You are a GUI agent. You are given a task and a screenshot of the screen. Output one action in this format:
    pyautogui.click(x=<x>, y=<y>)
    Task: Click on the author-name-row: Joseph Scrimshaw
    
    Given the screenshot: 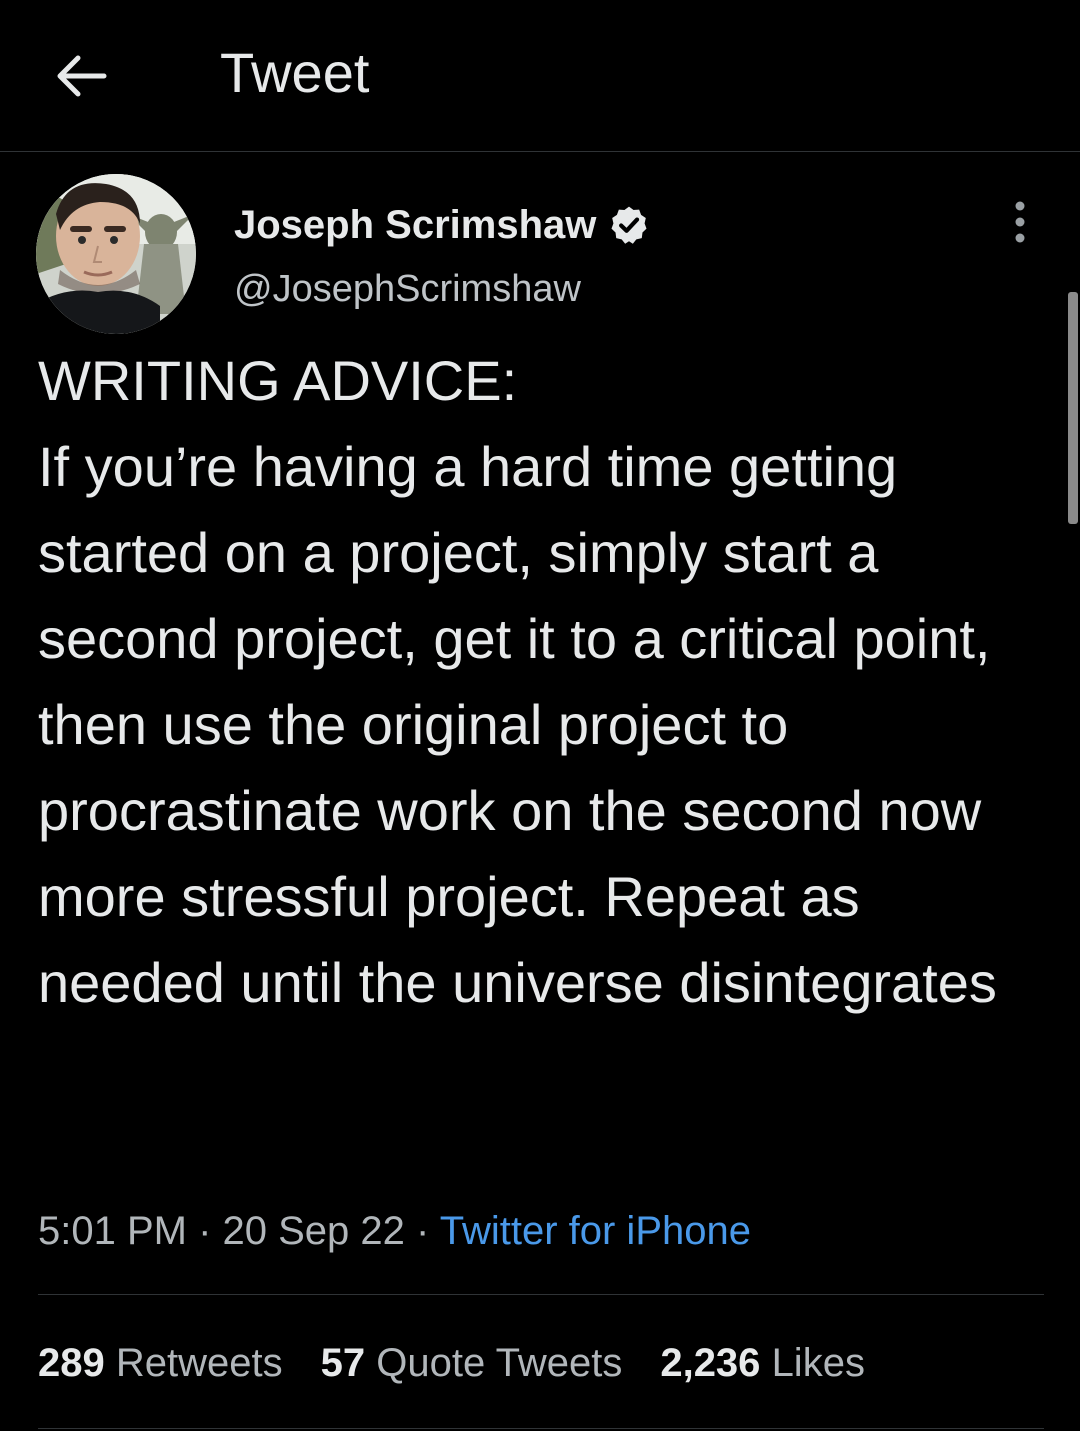 What is the action you would take?
    pyautogui.click(x=442, y=225)
    